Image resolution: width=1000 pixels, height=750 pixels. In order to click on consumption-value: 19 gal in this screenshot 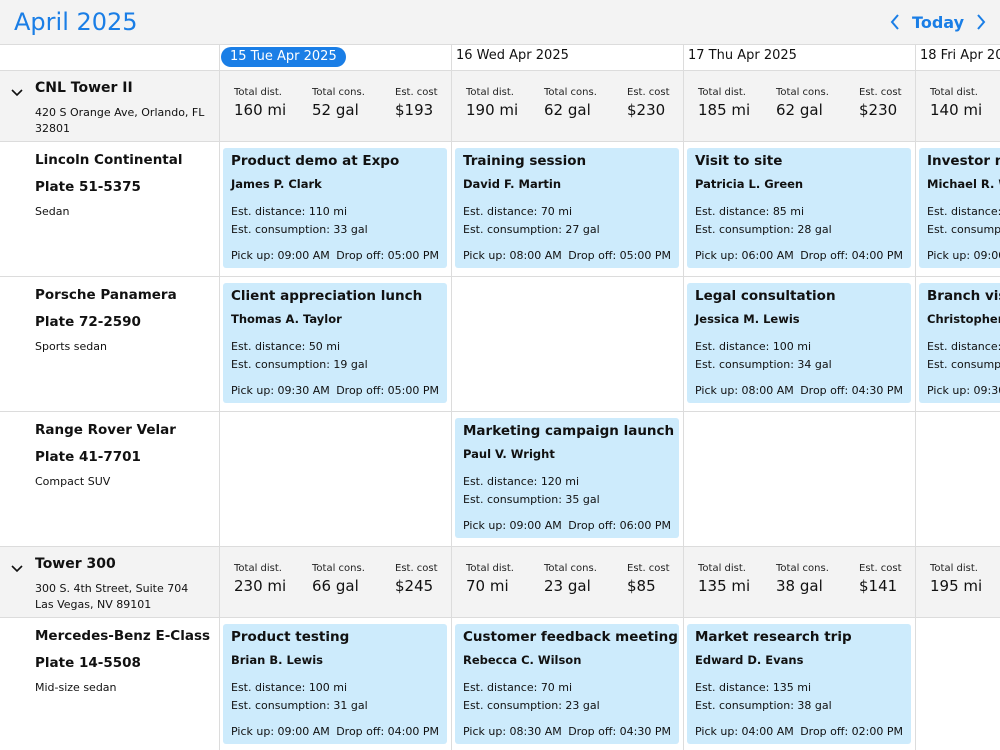, I will do `click(350, 364)`.